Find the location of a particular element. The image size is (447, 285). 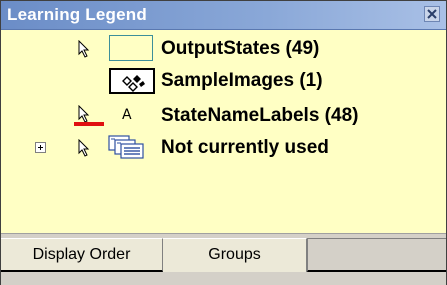

legend-item-label: StateNameLabels (48) is located at coordinates (260, 115).